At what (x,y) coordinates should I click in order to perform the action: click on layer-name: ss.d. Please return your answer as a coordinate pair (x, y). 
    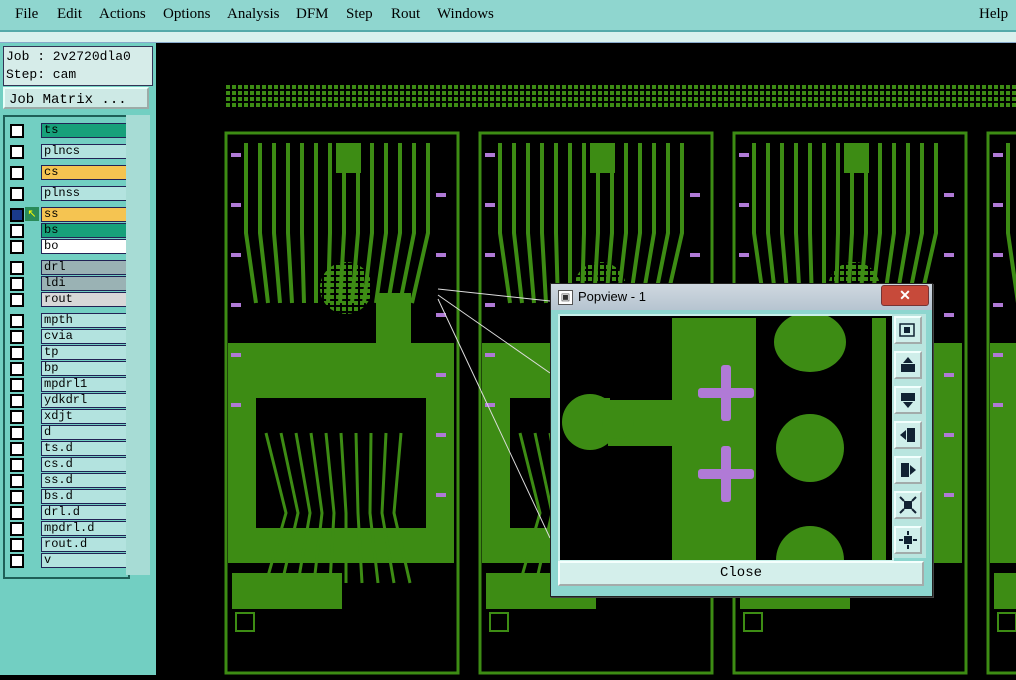
    Looking at the image, I should click on (84, 480).